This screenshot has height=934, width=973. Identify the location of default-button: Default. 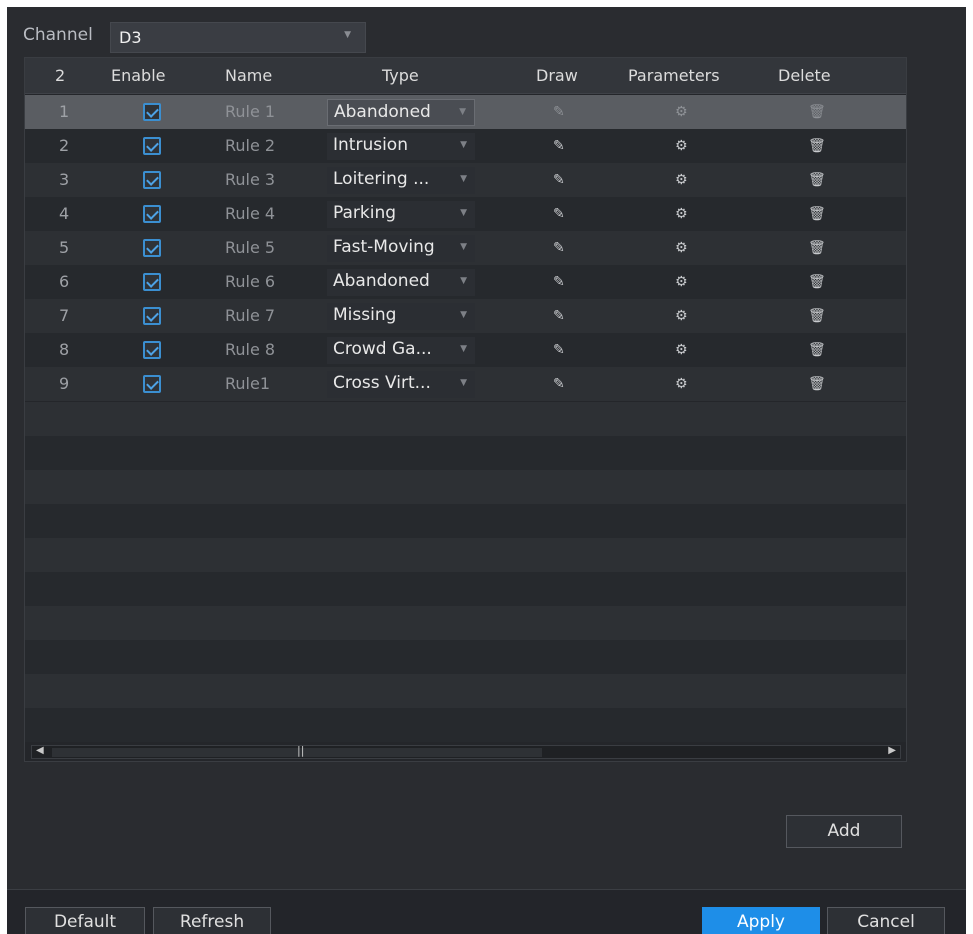
(85, 920).